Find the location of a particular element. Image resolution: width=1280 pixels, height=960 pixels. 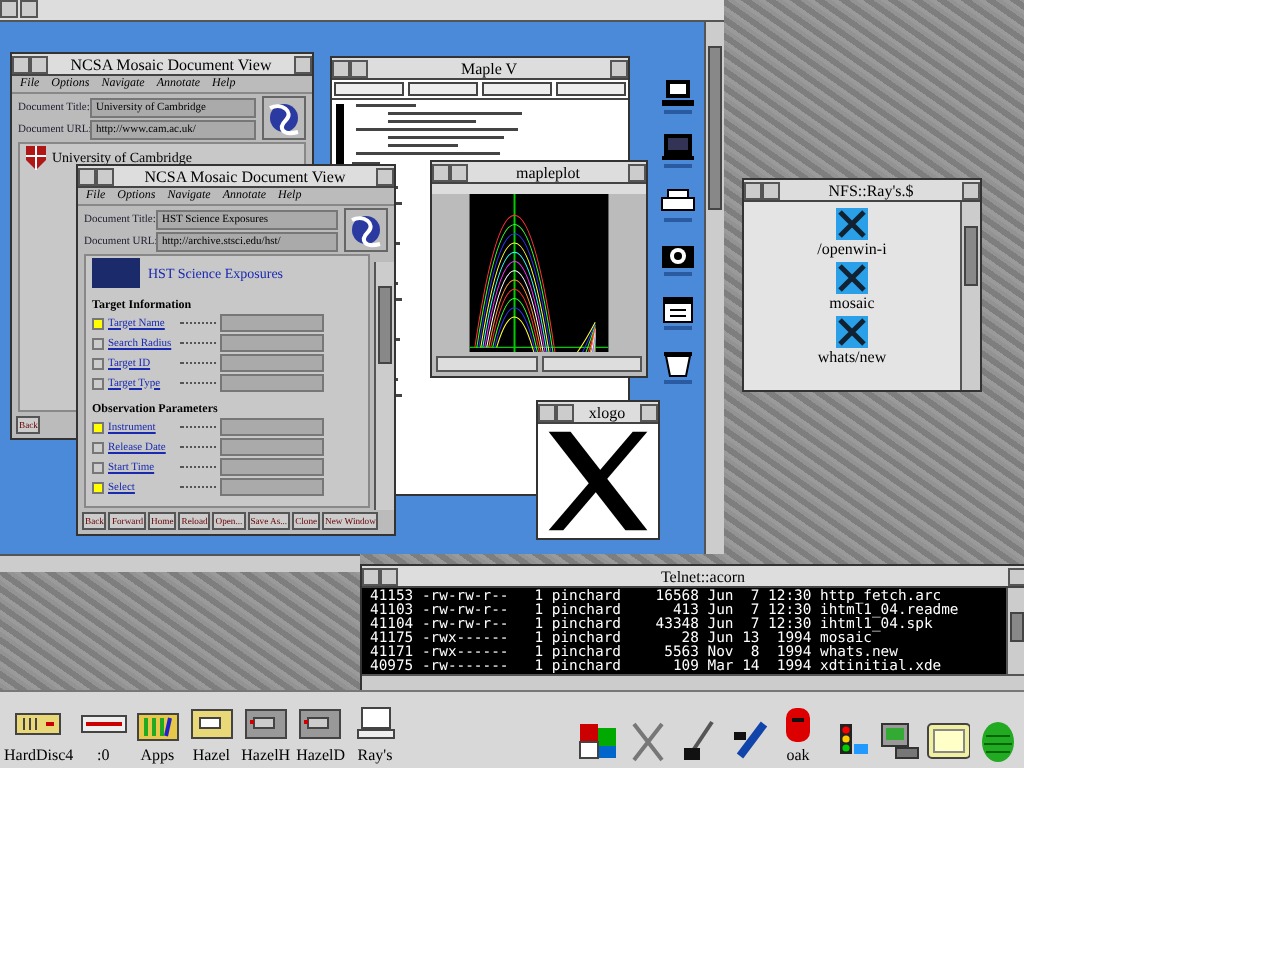

file-name: whats/new is located at coordinates (852, 357).